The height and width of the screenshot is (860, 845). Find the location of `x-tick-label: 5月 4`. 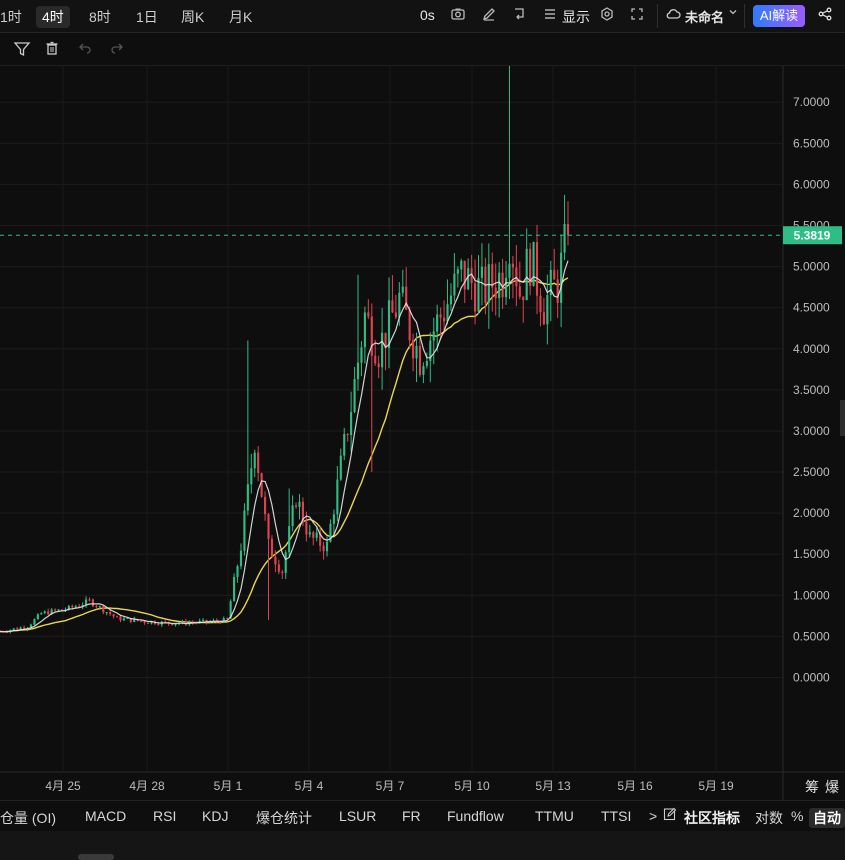

x-tick-label: 5月 4 is located at coordinates (309, 786).